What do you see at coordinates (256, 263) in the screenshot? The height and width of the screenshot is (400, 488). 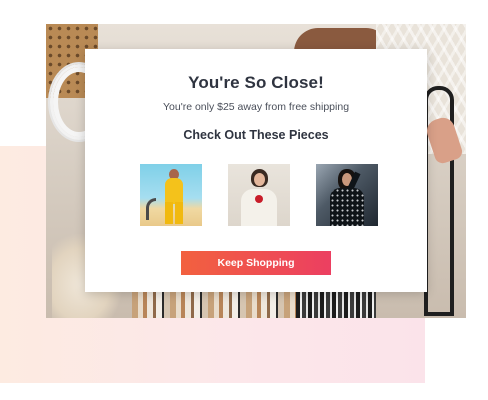 I see `keep-shopping-button: Keep Shopping` at bounding box center [256, 263].